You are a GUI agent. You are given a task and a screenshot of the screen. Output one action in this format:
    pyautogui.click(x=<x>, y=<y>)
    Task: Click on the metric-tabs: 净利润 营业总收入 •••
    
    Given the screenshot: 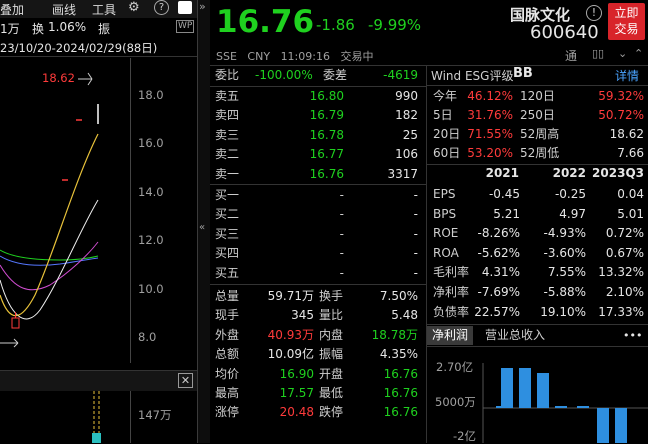 What is the action you would take?
    pyautogui.click(x=537, y=336)
    